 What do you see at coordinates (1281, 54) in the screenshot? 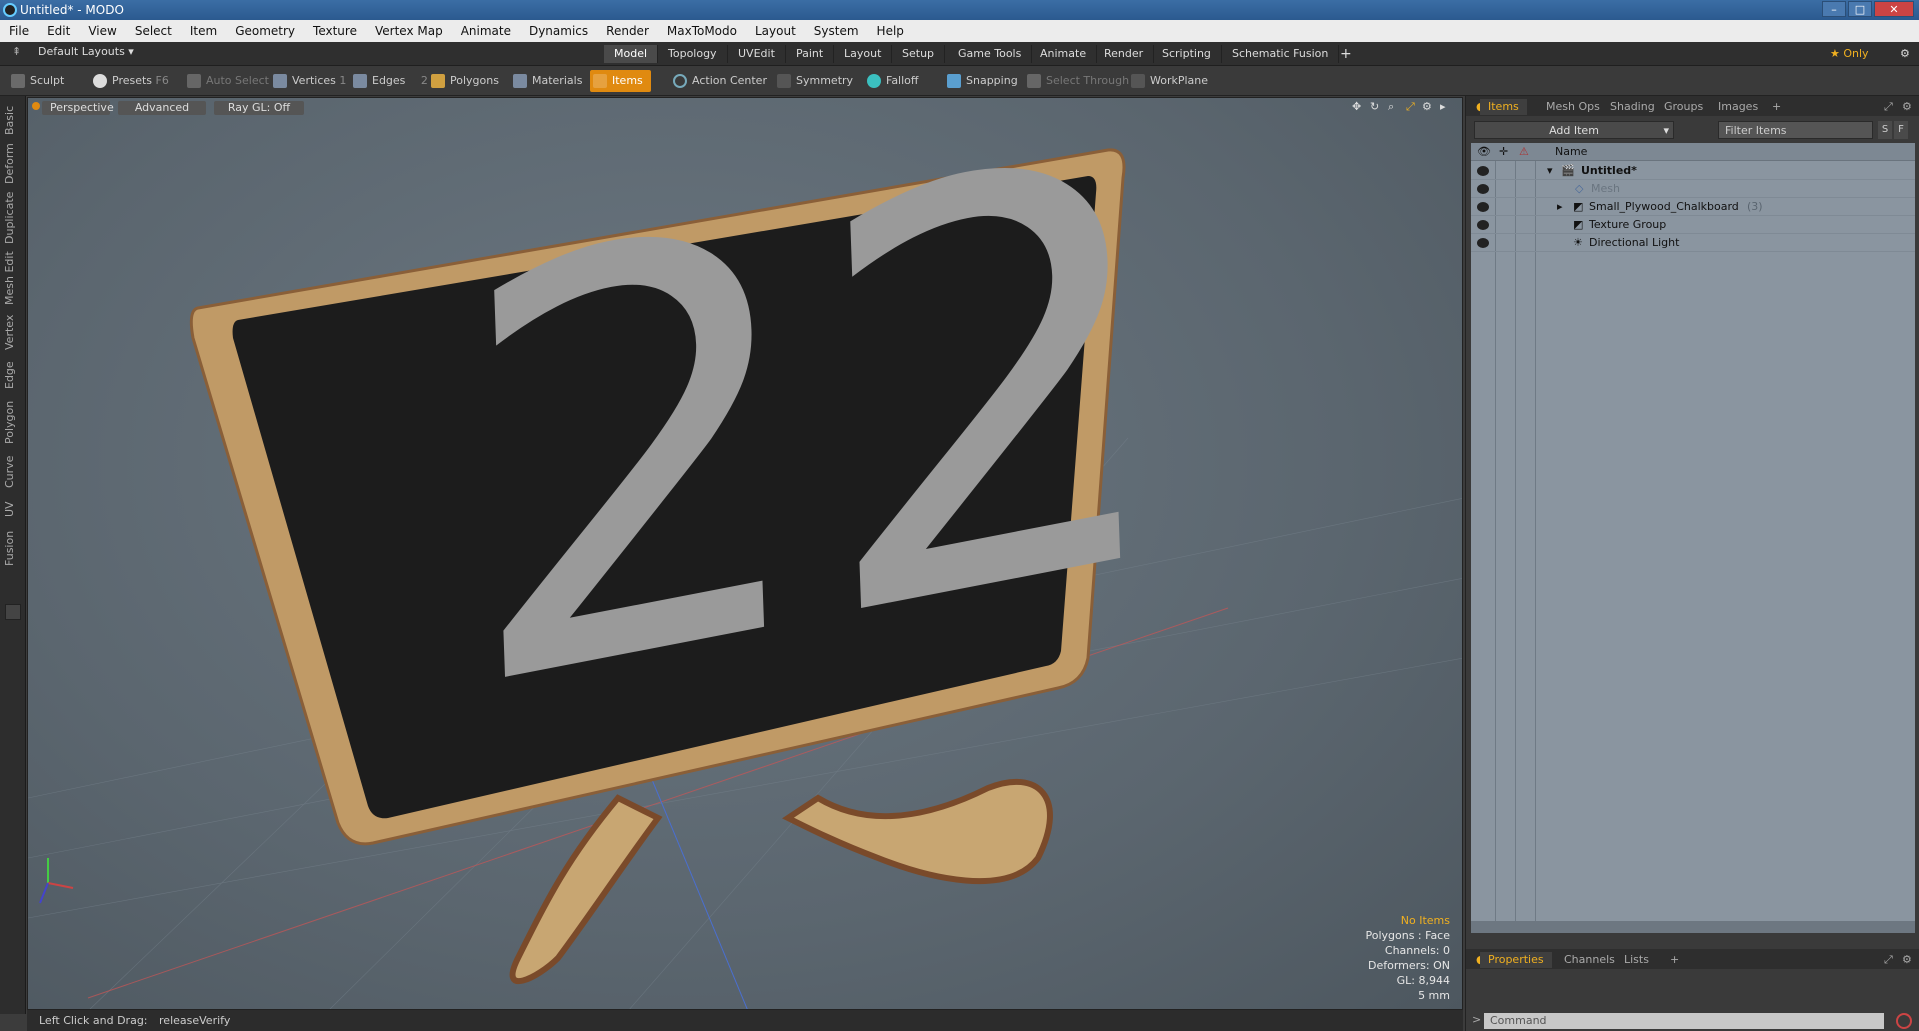
I see `tab-schematic-fusion: Schematic Fusion` at bounding box center [1281, 54].